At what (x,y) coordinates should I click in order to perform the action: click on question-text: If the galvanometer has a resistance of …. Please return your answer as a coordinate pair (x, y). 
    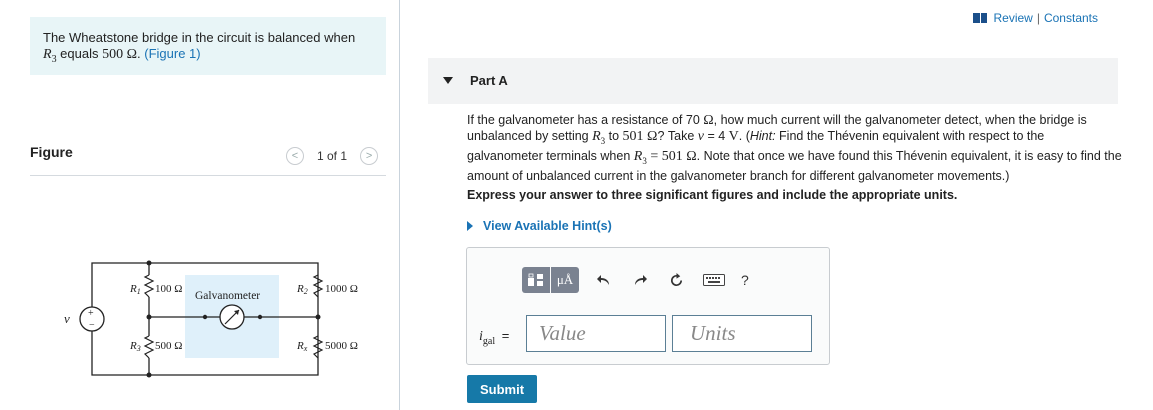
    Looking at the image, I should click on (794, 148).